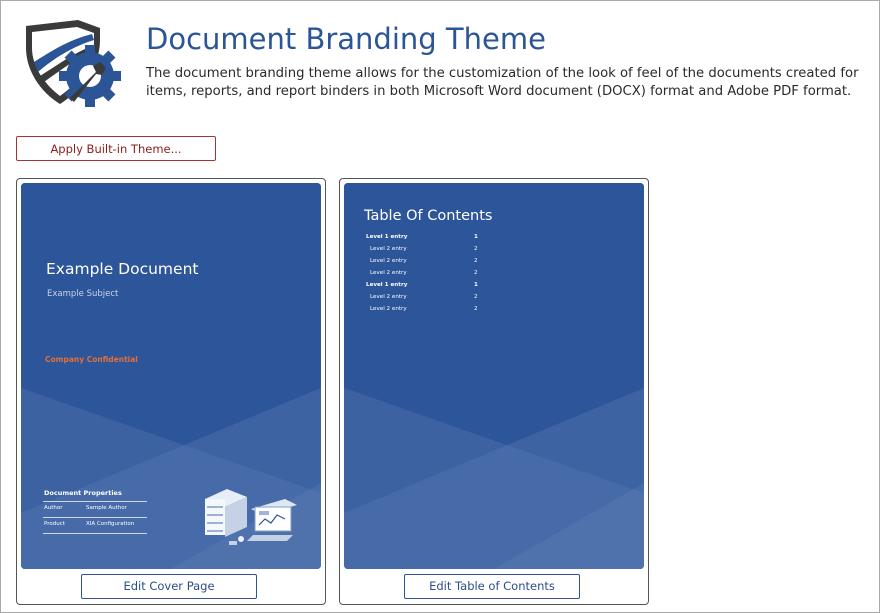  Describe the element at coordinates (428, 216) in the screenshot. I see `toc-title: Table Of Contents` at that location.